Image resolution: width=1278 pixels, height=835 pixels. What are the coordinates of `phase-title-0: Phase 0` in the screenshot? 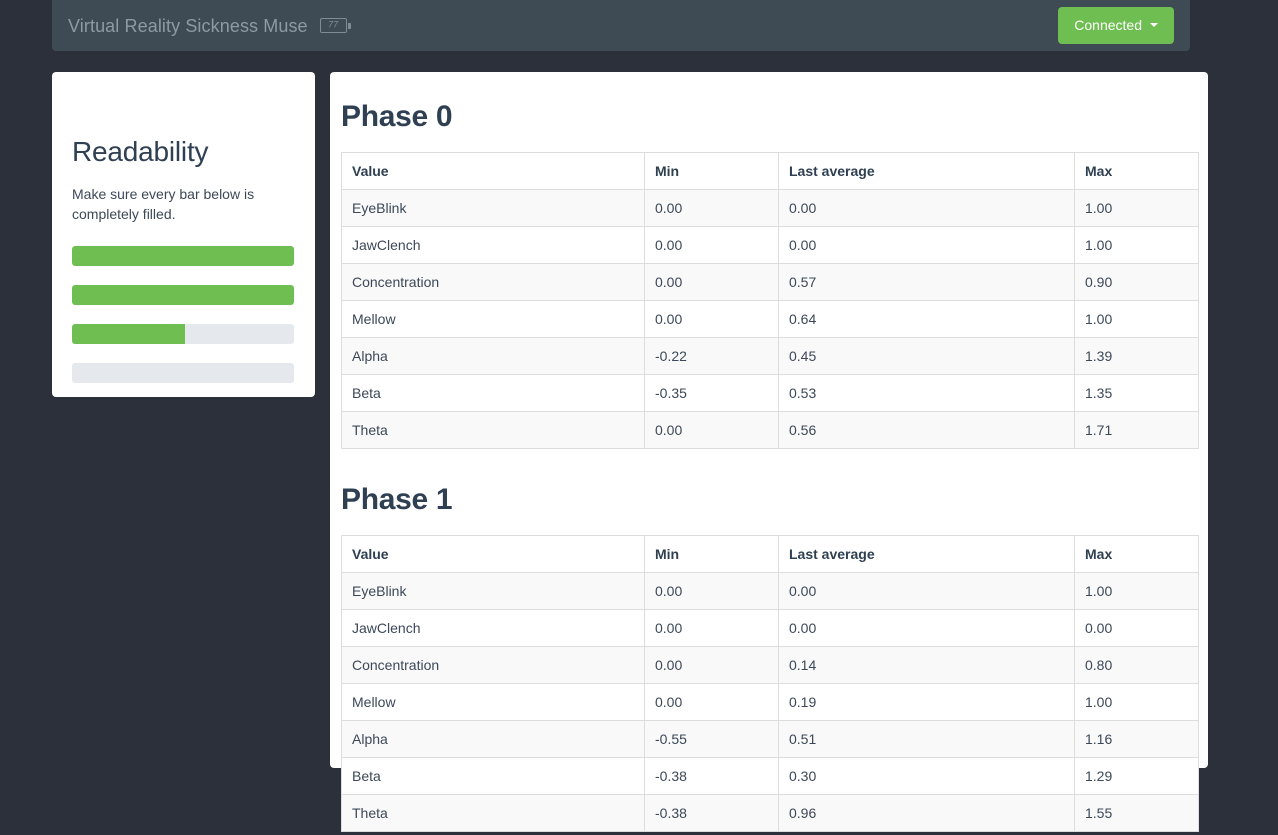 It's located at (397, 116).